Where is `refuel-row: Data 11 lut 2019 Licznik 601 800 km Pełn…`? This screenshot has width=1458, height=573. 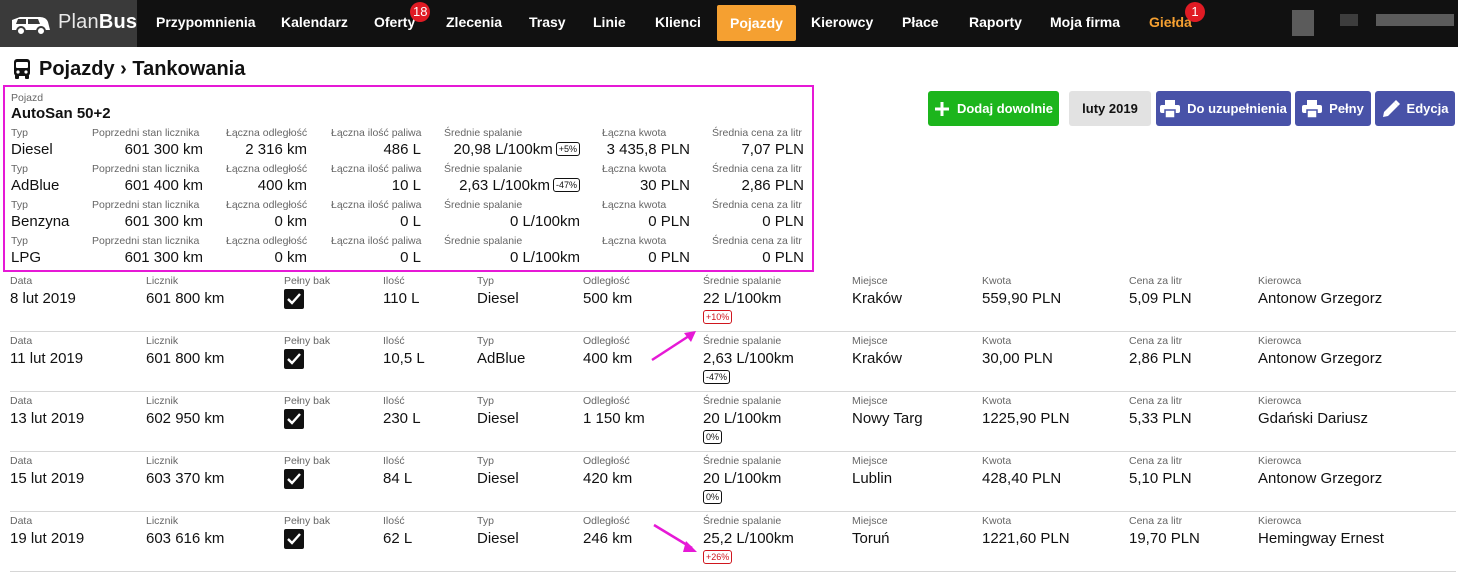 refuel-row: Data 11 lut 2019 Licznik 601 800 km Pełn… is located at coordinates (733, 362).